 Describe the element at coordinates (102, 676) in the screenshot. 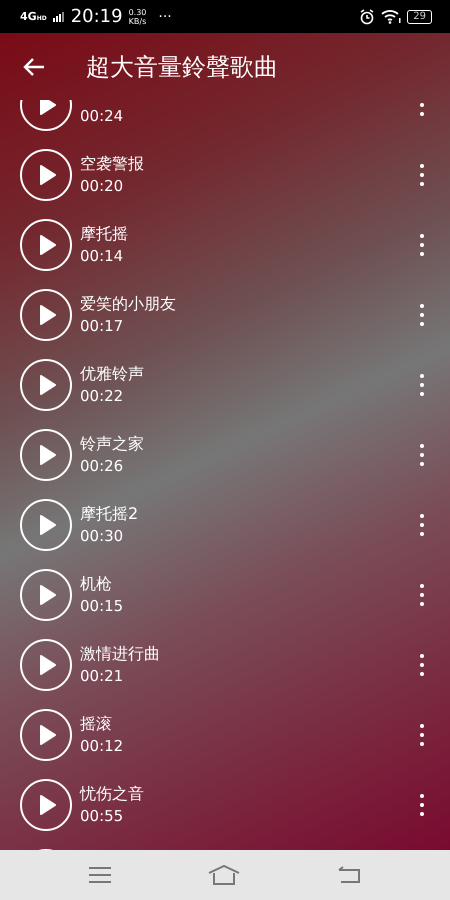

I see `track-duration: 00:21` at that location.